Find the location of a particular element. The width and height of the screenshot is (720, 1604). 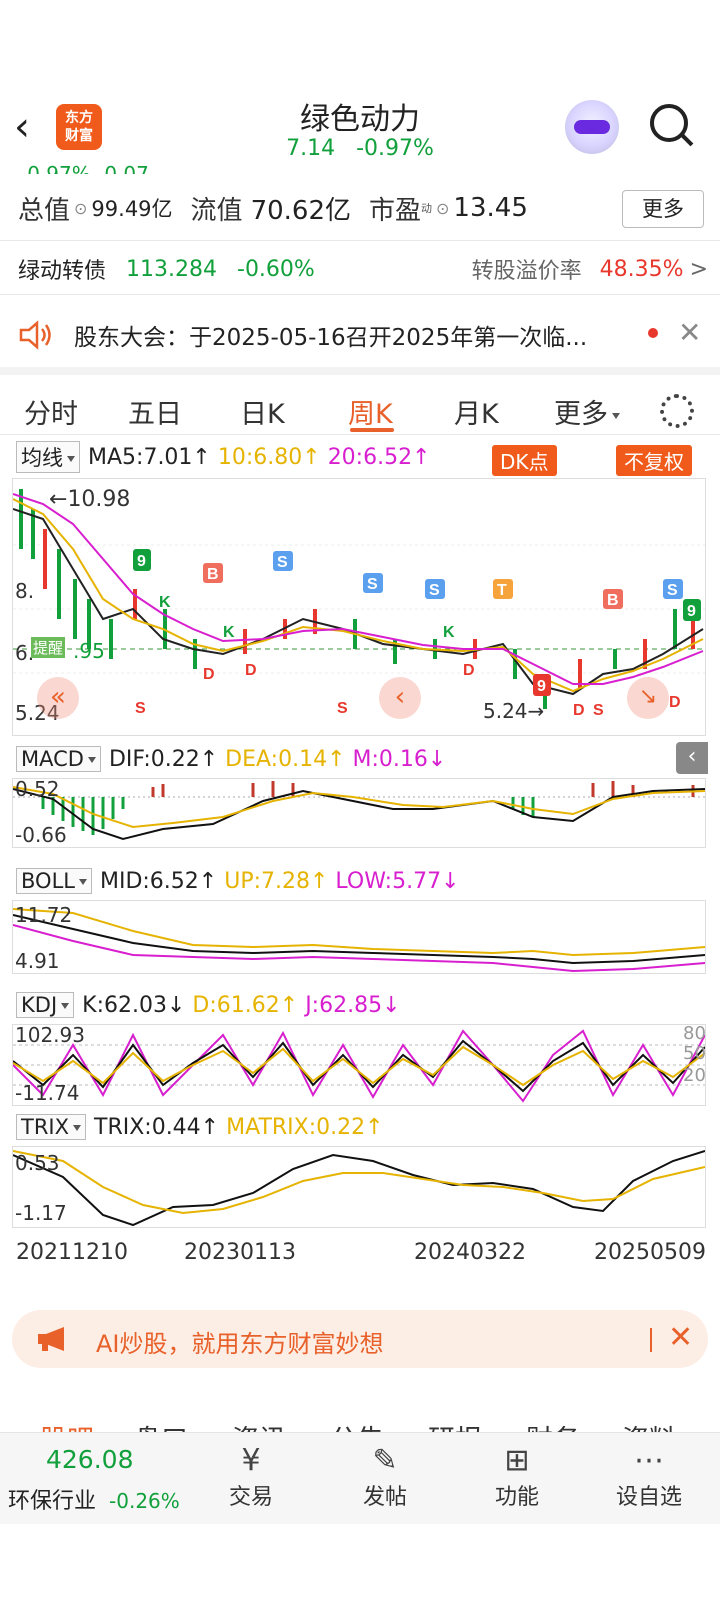

industry-index-value: 426.08 is located at coordinates (89, 1459).